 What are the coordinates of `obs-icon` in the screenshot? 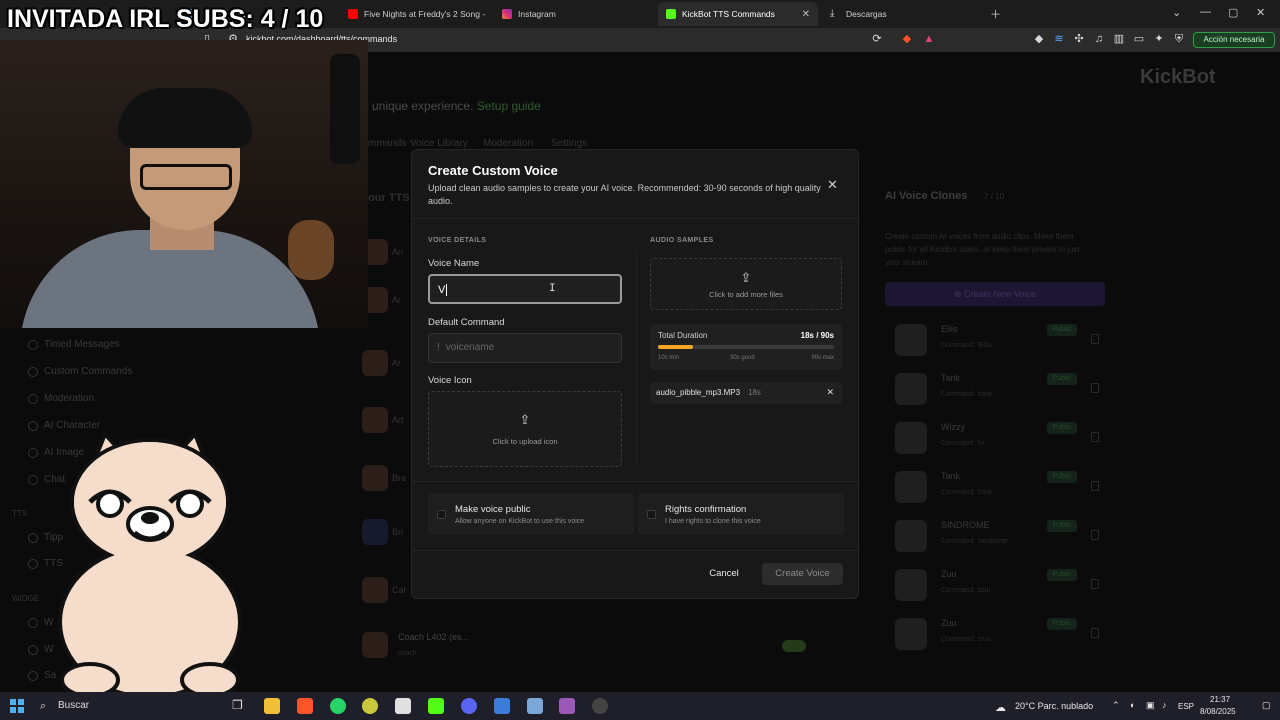 It's located at (600, 706).